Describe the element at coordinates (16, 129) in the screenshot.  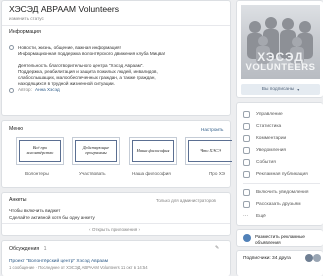
I see `menu-heading: Меню` at that location.